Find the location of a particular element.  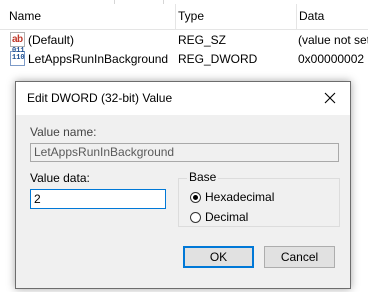

row-type: REG_DWORD is located at coordinates (218, 59).